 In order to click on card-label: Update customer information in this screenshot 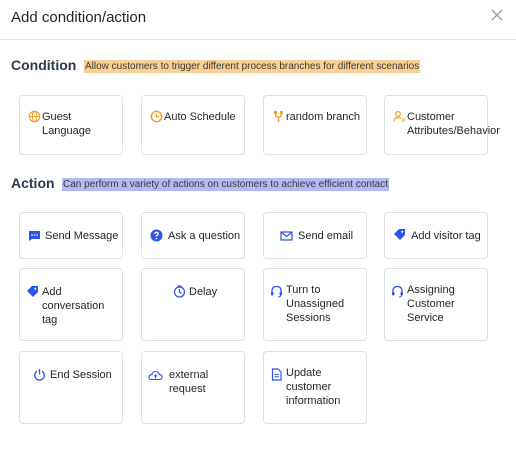, I will do `click(313, 387)`.